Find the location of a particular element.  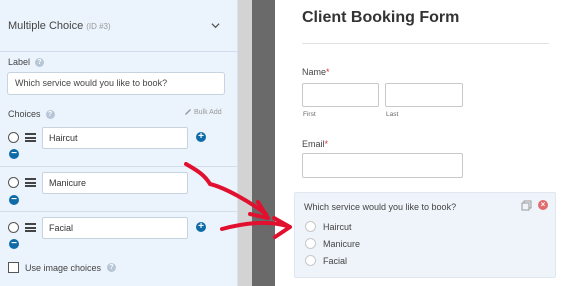

image-choices-checkbox is located at coordinates (13, 267).